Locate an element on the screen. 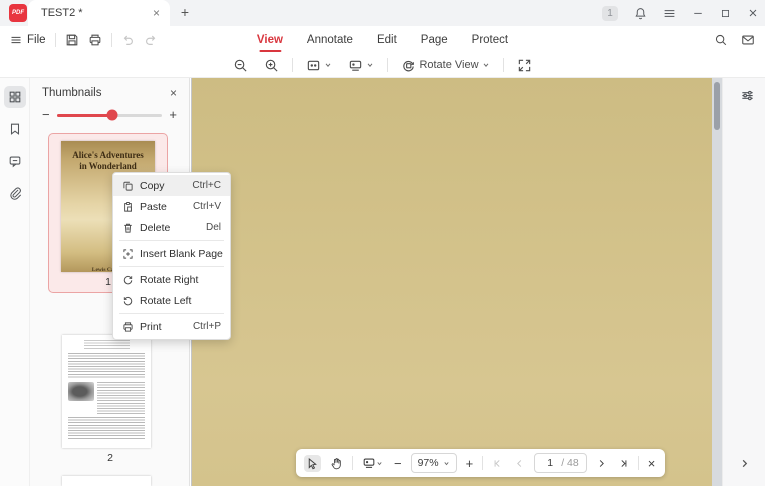 The height and width of the screenshot is (486, 765). page-3-thumbnail-partial is located at coordinates (106, 481).